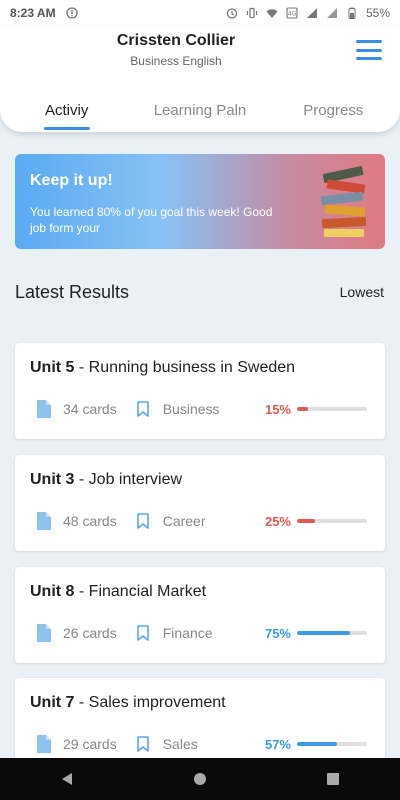  I want to click on status-time: 8:23 AM, so click(33, 13).